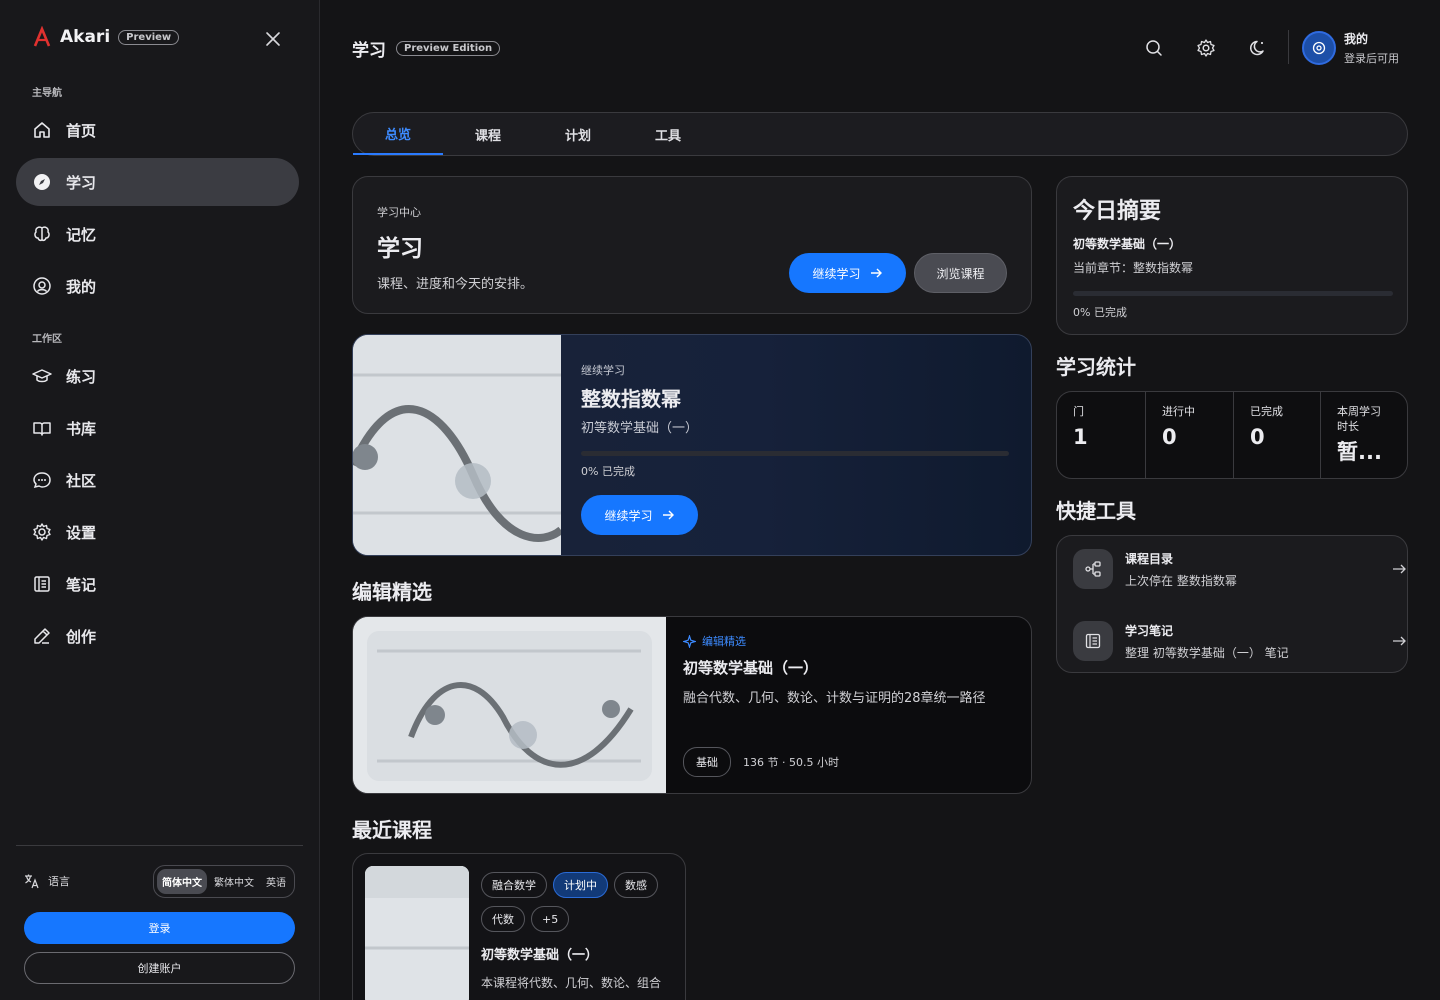  Describe the element at coordinates (157, 480) in the screenshot. I see `sidebar-item-community: 社区` at that location.